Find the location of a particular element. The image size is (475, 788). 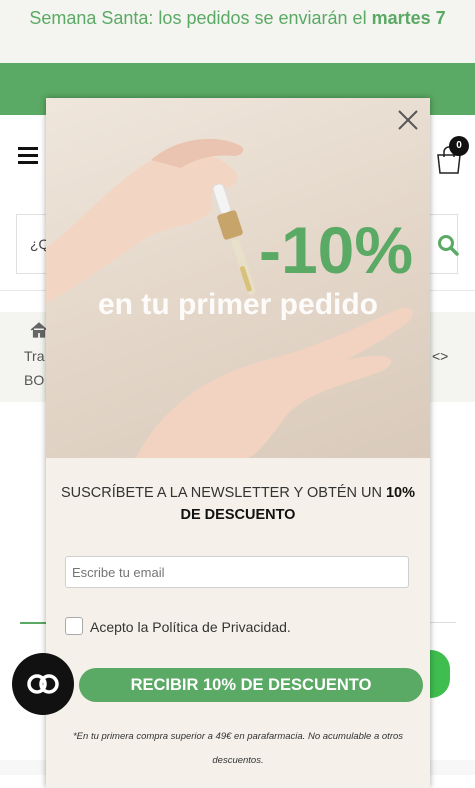

close-icon is located at coordinates (408, 120).